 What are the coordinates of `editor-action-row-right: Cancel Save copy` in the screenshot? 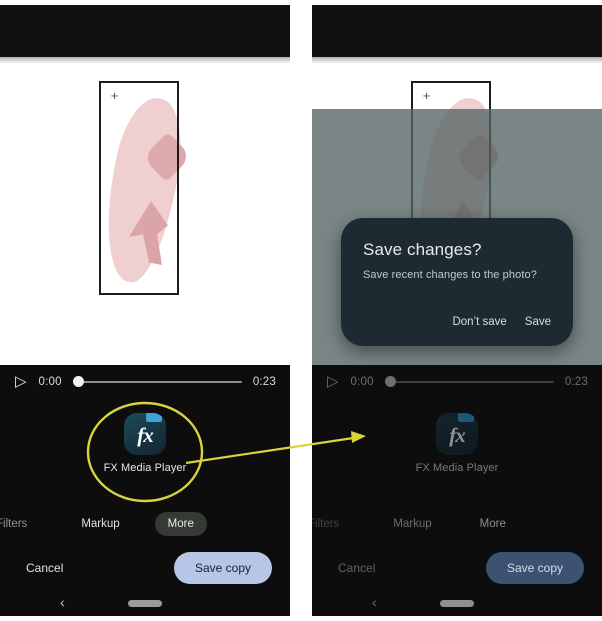 It's located at (457, 567).